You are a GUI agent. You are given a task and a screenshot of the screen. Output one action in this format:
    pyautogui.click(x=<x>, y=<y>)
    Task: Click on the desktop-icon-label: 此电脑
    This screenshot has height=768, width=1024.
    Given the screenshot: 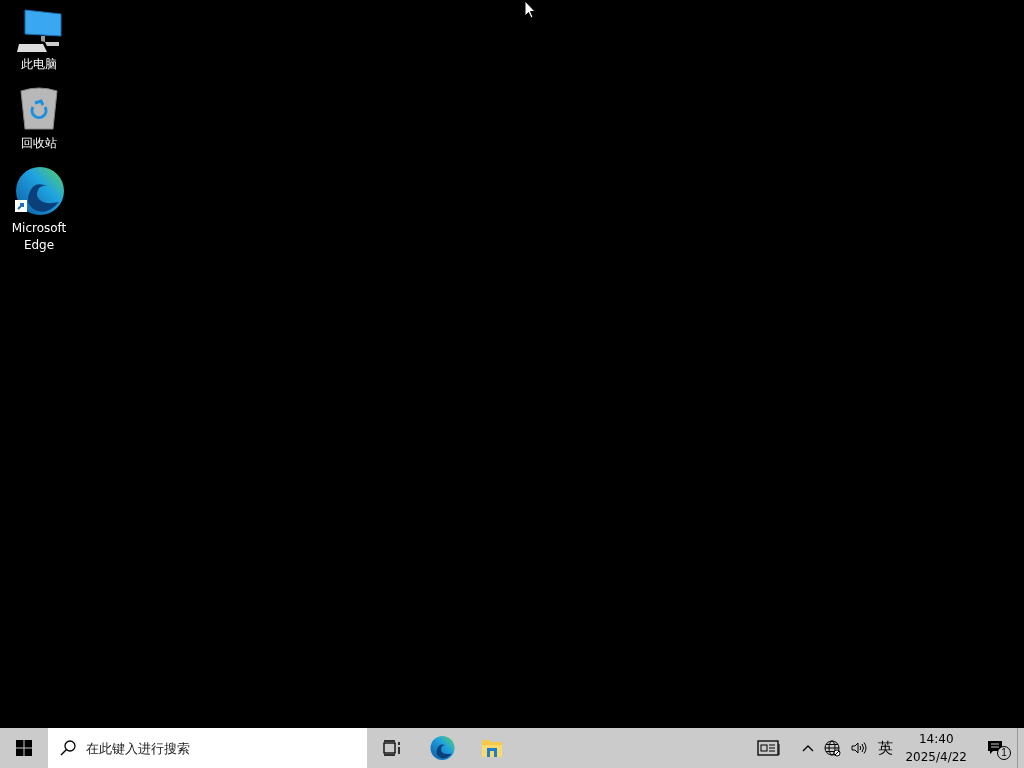 What is the action you would take?
    pyautogui.click(x=39, y=64)
    